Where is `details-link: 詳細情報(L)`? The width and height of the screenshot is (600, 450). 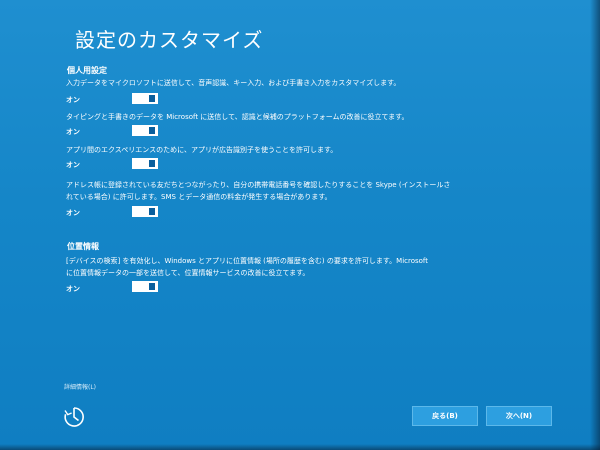 details-link: 詳細情報(L) is located at coordinates (80, 388).